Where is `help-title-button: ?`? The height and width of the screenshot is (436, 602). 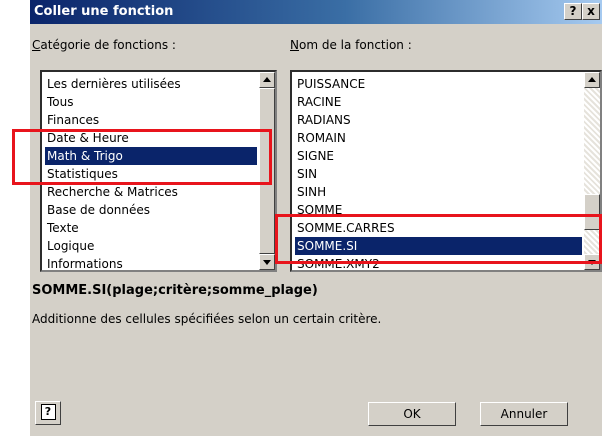 help-title-button: ? is located at coordinates (573, 11).